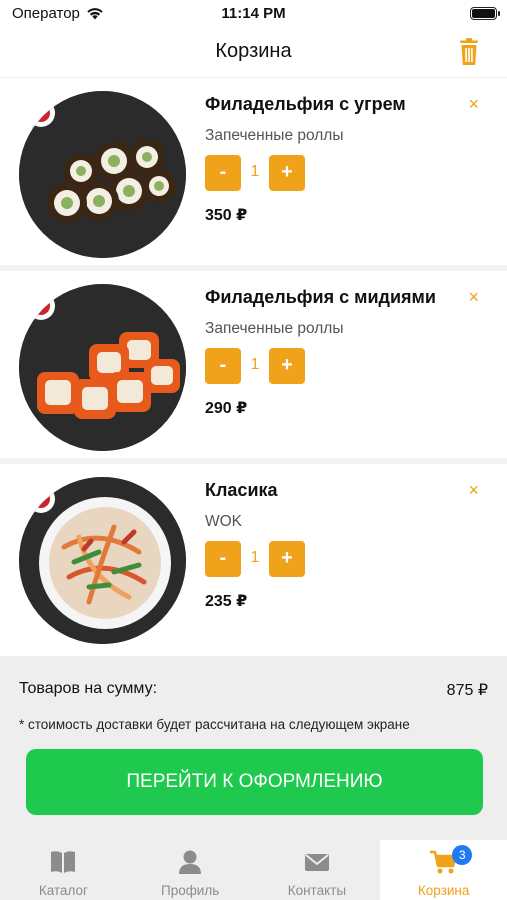 The width and height of the screenshot is (507, 900). What do you see at coordinates (226, 601) in the screenshot?
I see `product-price: 235 ₽` at bounding box center [226, 601].